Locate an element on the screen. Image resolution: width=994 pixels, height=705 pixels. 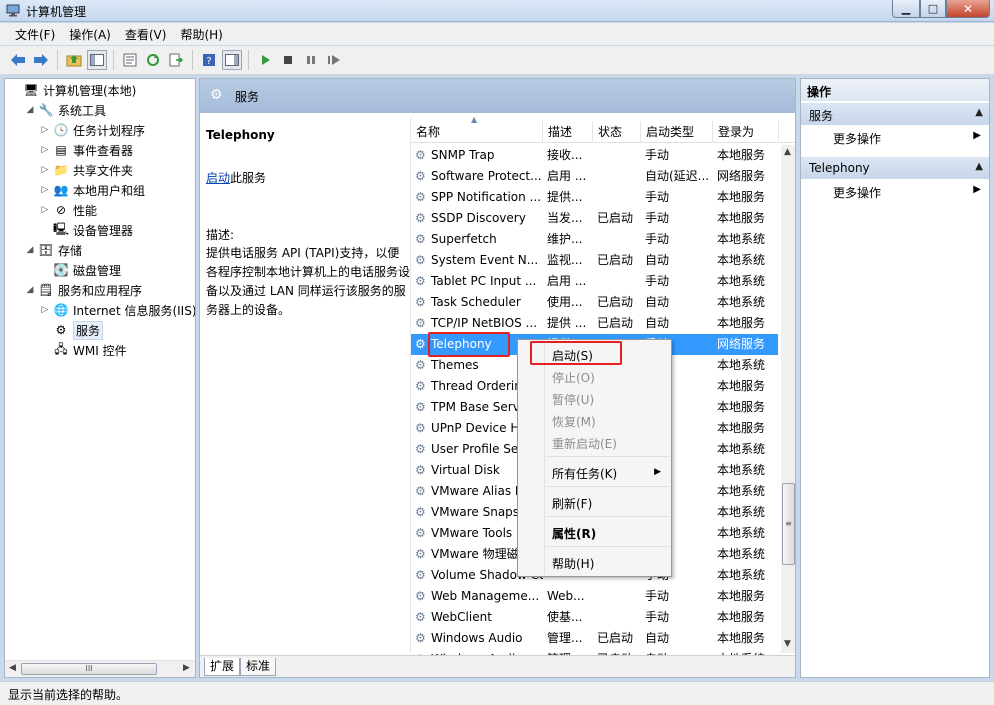
stop-service-icon is located at coordinates (288, 60).